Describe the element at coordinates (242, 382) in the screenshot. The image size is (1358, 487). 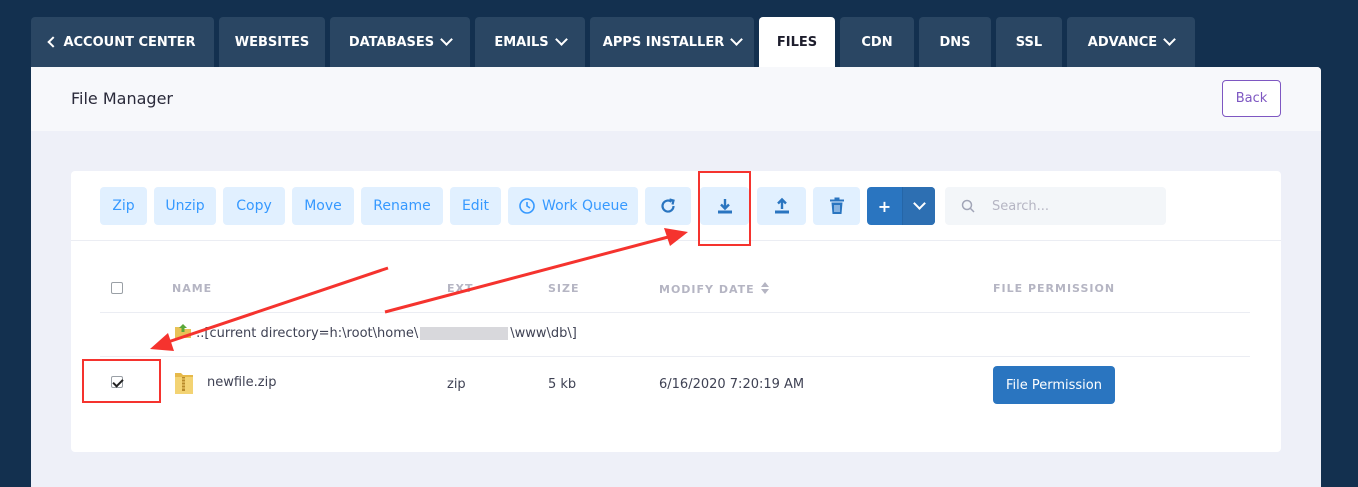
I see `file-name: newfile.zip` at that location.